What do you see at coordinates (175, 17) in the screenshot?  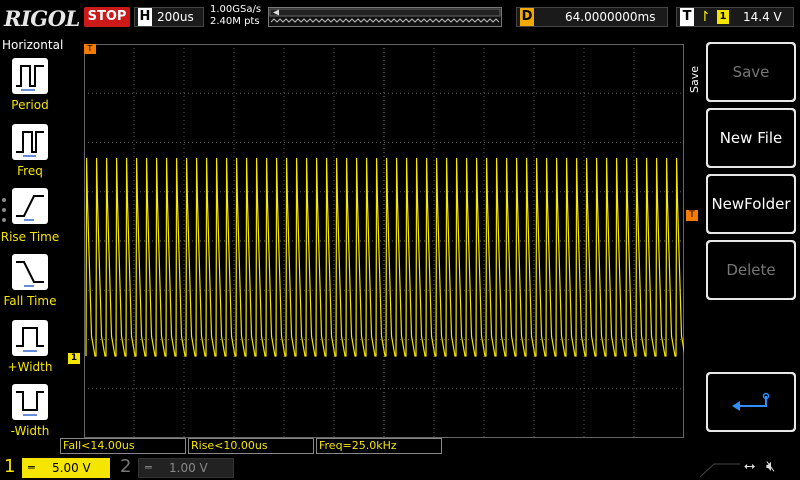 I see `timebase-value: 200us` at bounding box center [175, 17].